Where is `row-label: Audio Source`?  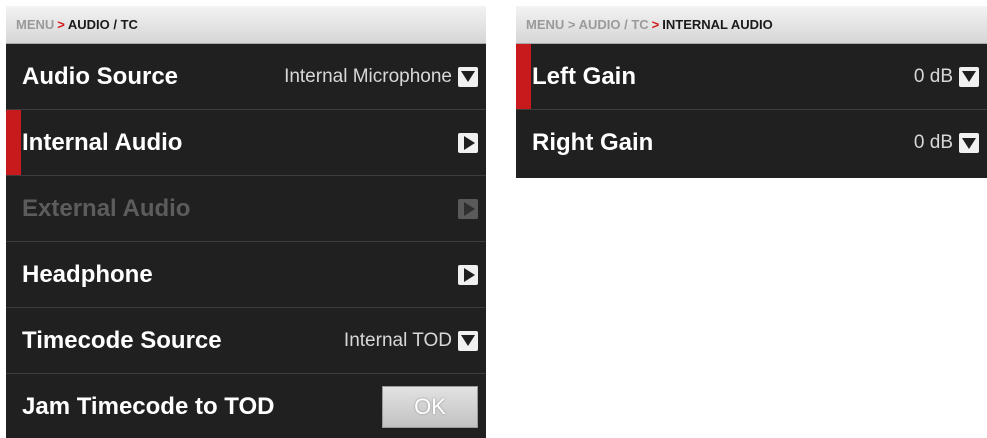 row-label: Audio Source is located at coordinates (100, 76).